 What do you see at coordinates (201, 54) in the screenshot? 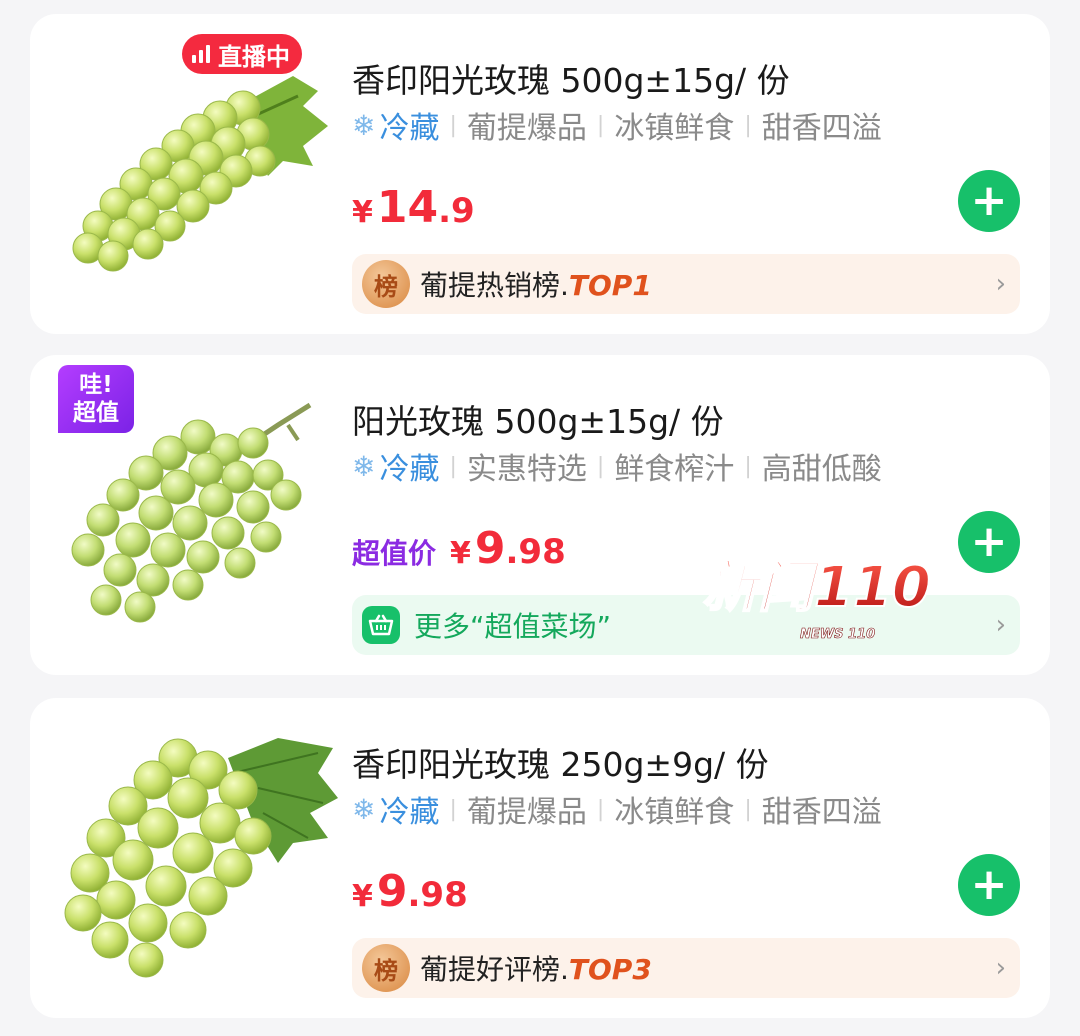
I see `live-signal-icon` at bounding box center [201, 54].